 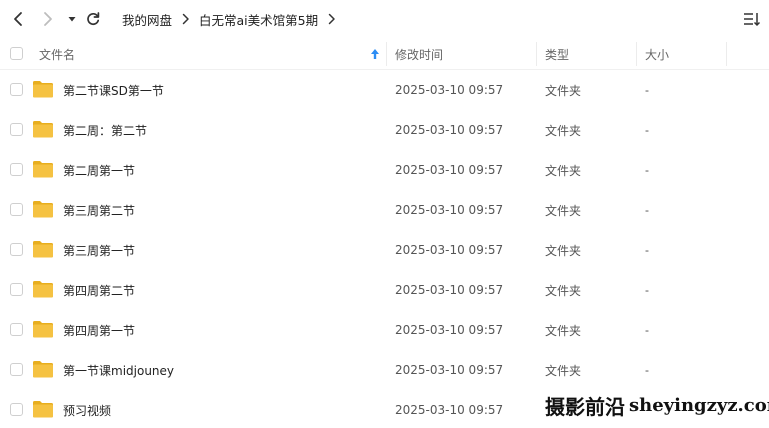 What do you see at coordinates (57, 54) in the screenshot?
I see `column-header-name: 文件名` at bounding box center [57, 54].